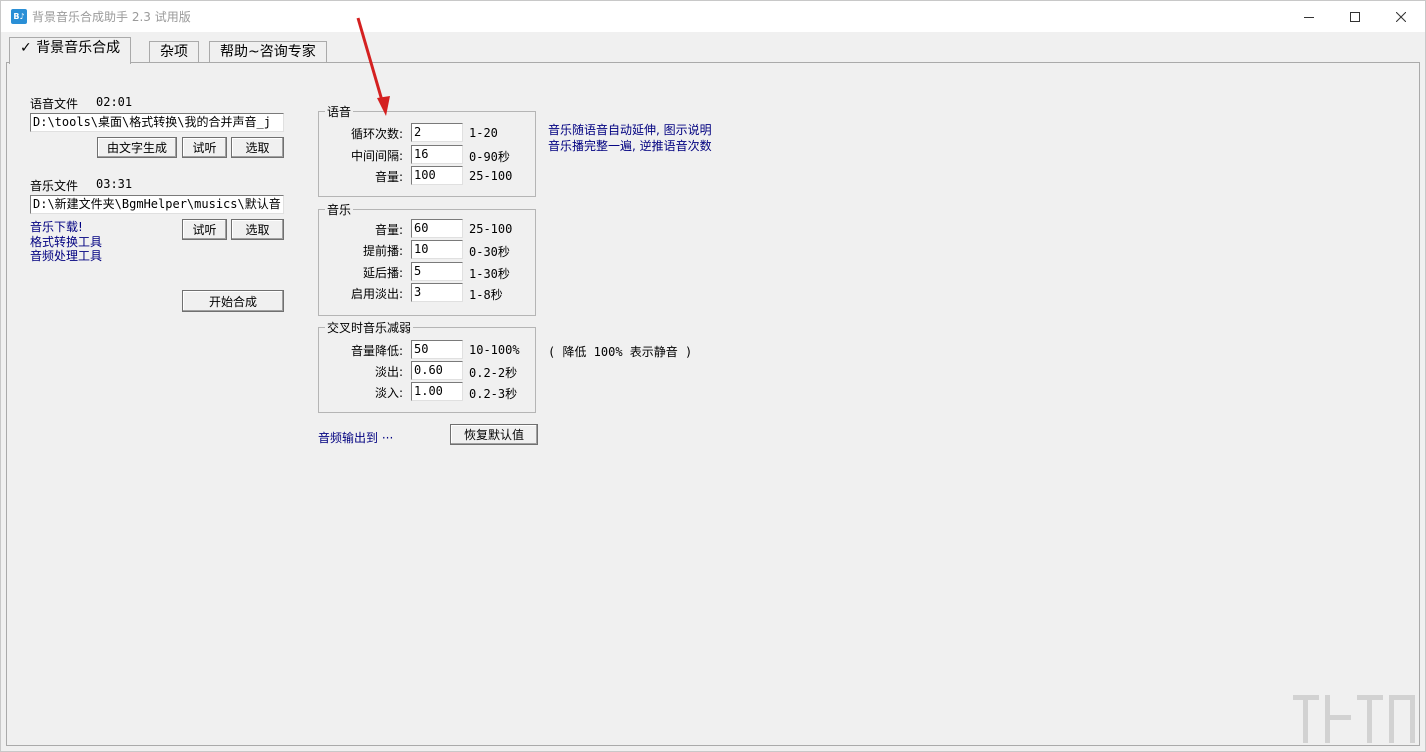  Describe the element at coordinates (369, 327) in the screenshot. I see `group-title: 交叉时音乐减弱` at that location.